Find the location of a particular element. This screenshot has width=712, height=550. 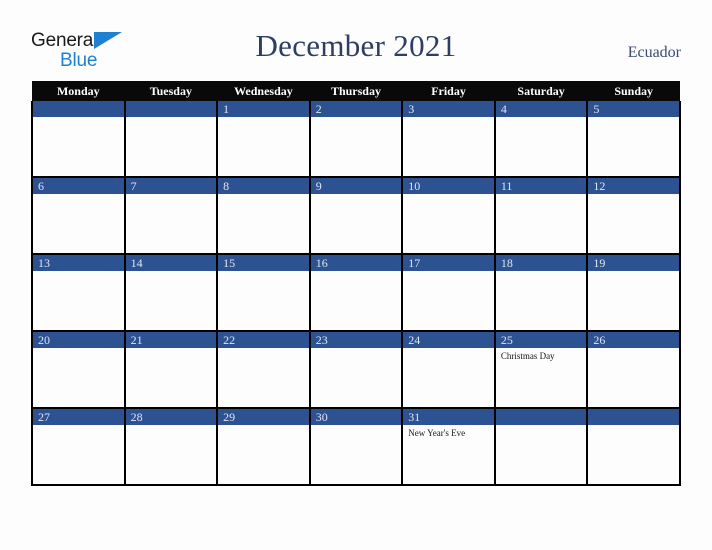

day-number: 19 is located at coordinates (633, 263).